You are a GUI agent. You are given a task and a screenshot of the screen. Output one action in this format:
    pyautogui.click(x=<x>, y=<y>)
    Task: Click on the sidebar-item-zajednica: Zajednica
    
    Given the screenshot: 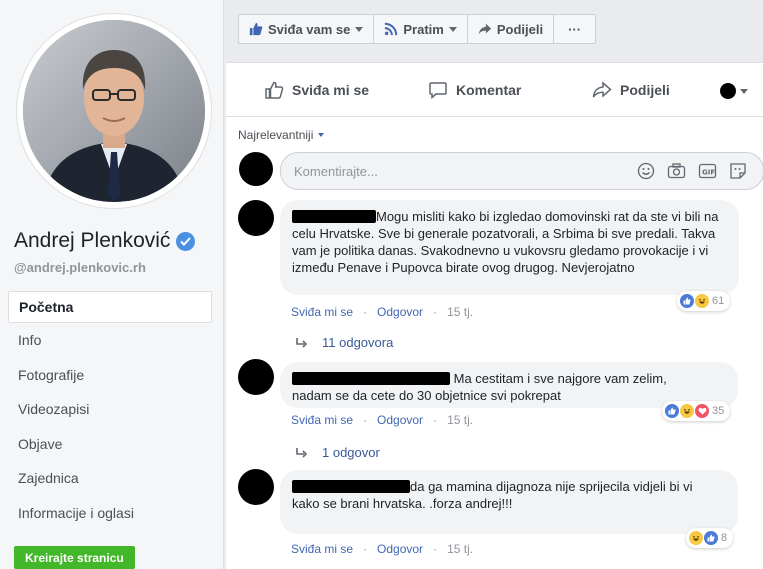 What is the action you would take?
    pyautogui.click(x=110, y=478)
    